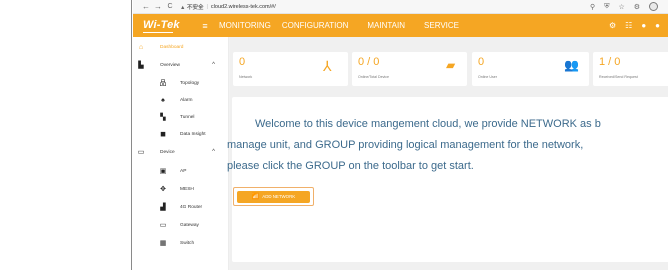 The height and width of the screenshot is (270, 668). Describe the element at coordinates (628, 25) in the screenshot. I see `grid-icon: ☷` at that location.